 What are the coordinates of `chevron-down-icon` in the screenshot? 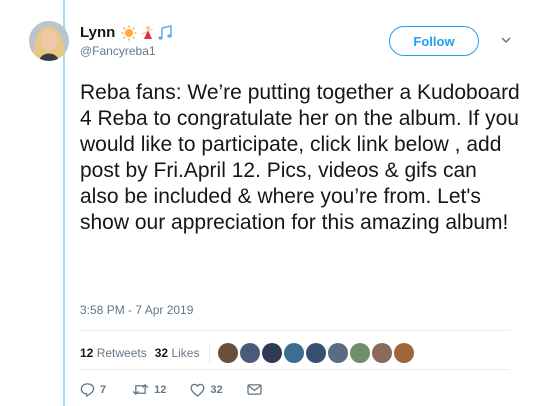 It's located at (506, 40).